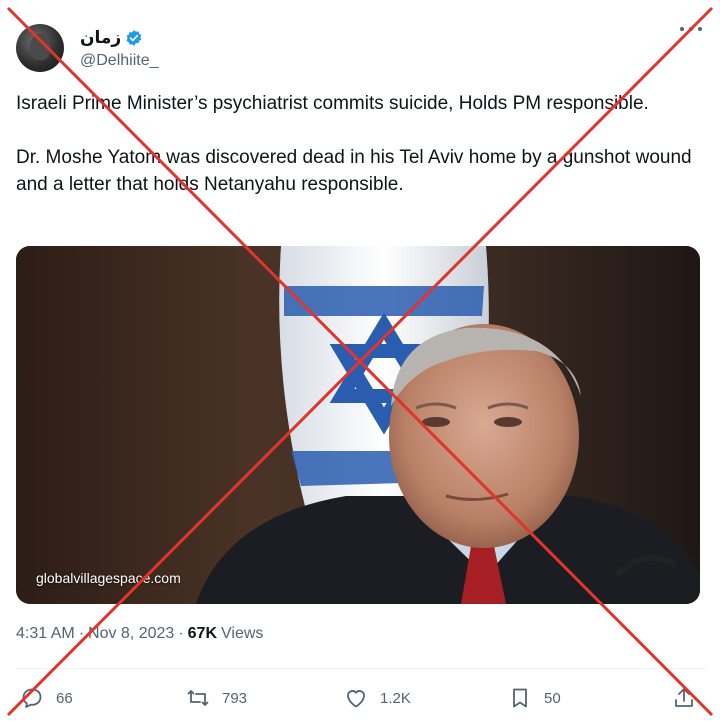 This screenshot has width=720, height=723. What do you see at coordinates (361, 668) in the screenshot?
I see `divider` at bounding box center [361, 668].